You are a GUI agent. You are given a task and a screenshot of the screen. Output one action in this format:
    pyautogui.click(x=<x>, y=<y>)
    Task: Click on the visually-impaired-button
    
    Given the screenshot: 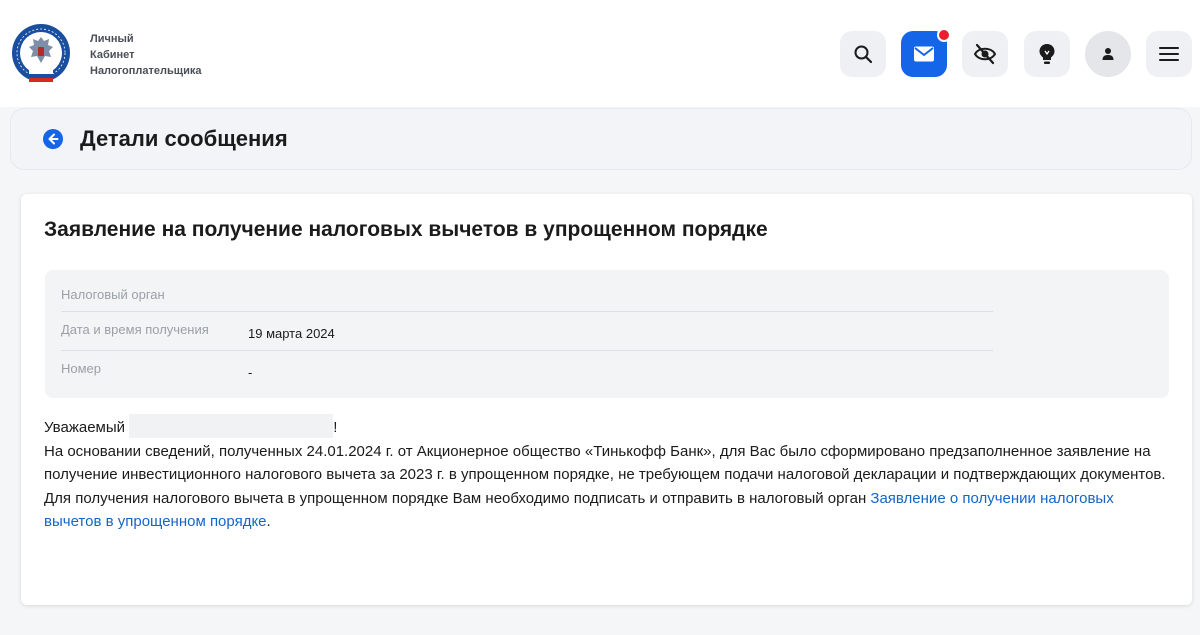 What is the action you would take?
    pyautogui.click(x=985, y=54)
    